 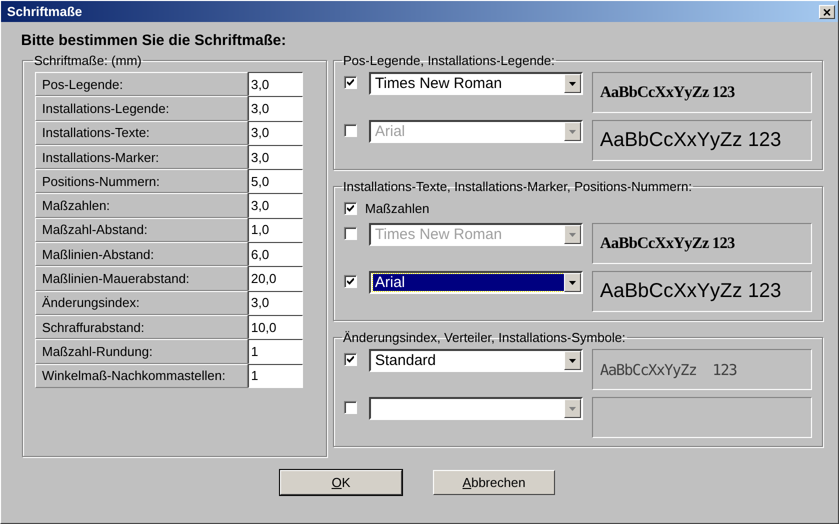 I want to click on size-label: Maßzahlen:, so click(x=141, y=205).